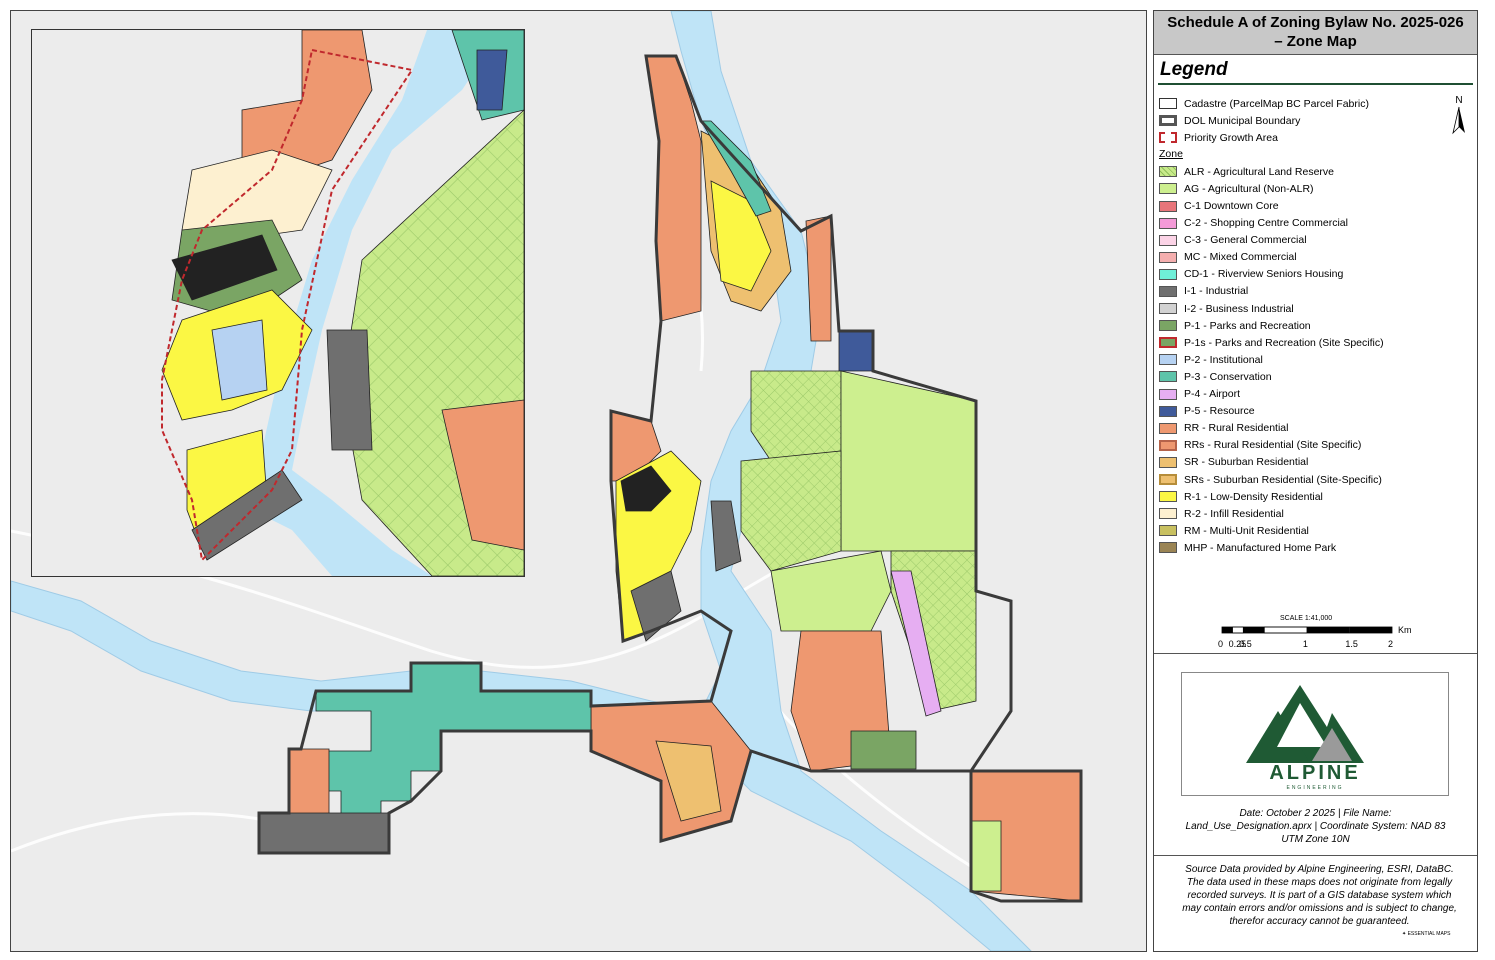  What do you see at coordinates (1315, 41) in the screenshot?
I see `map-title-line2: – Zone Map` at bounding box center [1315, 41].